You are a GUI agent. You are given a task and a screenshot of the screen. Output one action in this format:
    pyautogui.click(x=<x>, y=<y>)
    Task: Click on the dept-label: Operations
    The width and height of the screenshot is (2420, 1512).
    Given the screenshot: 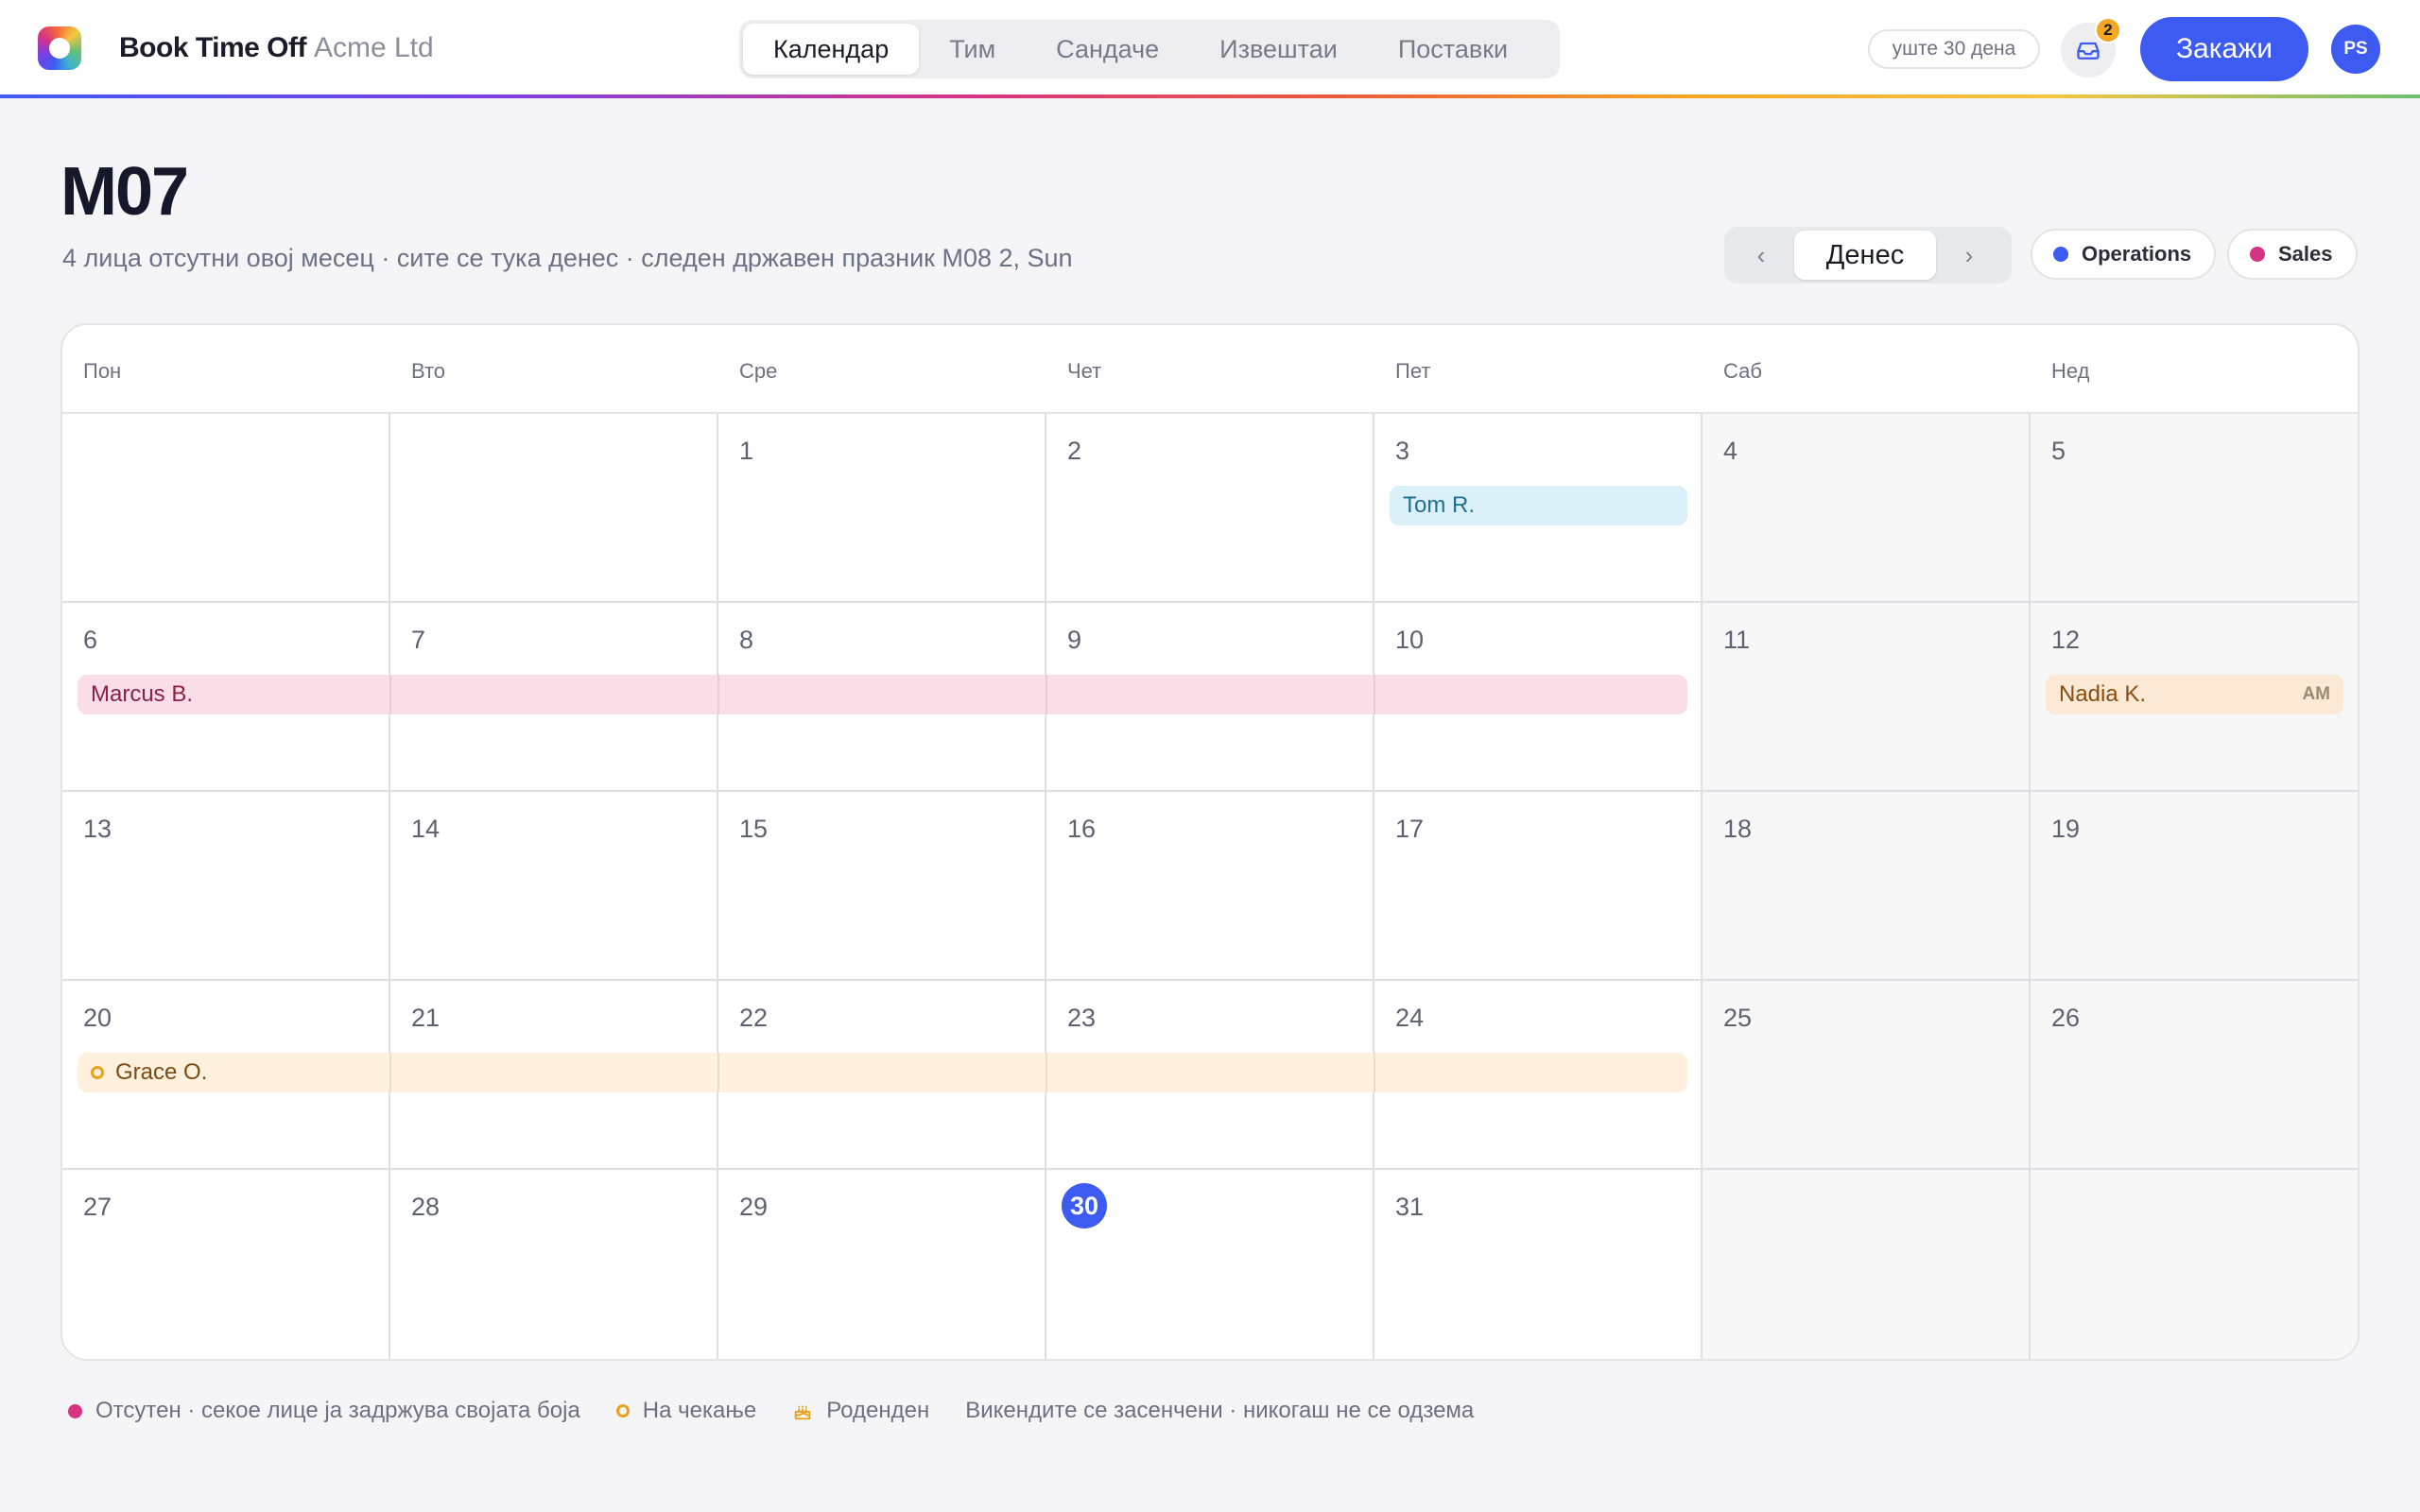 What is the action you would take?
    pyautogui.click(x=2137, y=254)
    